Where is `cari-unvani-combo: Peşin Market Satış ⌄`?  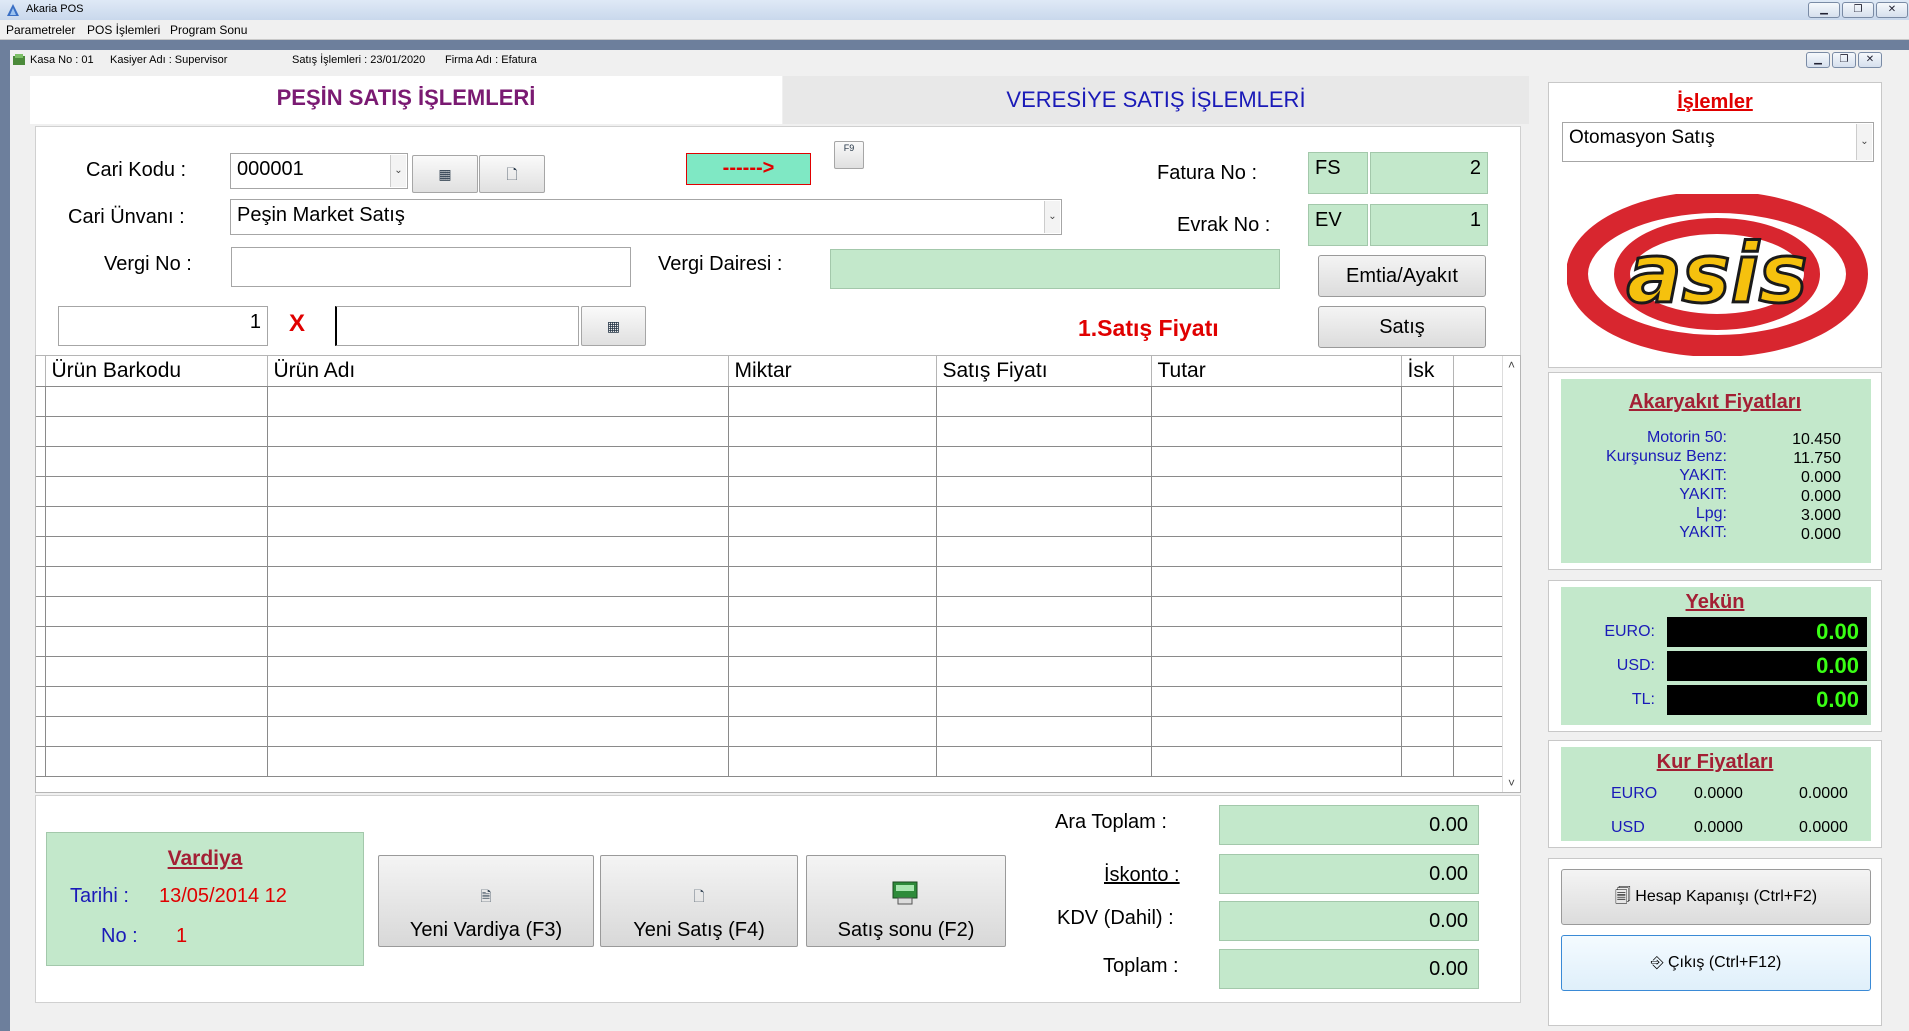
cari-unvani-combo: Peşin Market Satış ⌄ is located at coordinates (646, 217).